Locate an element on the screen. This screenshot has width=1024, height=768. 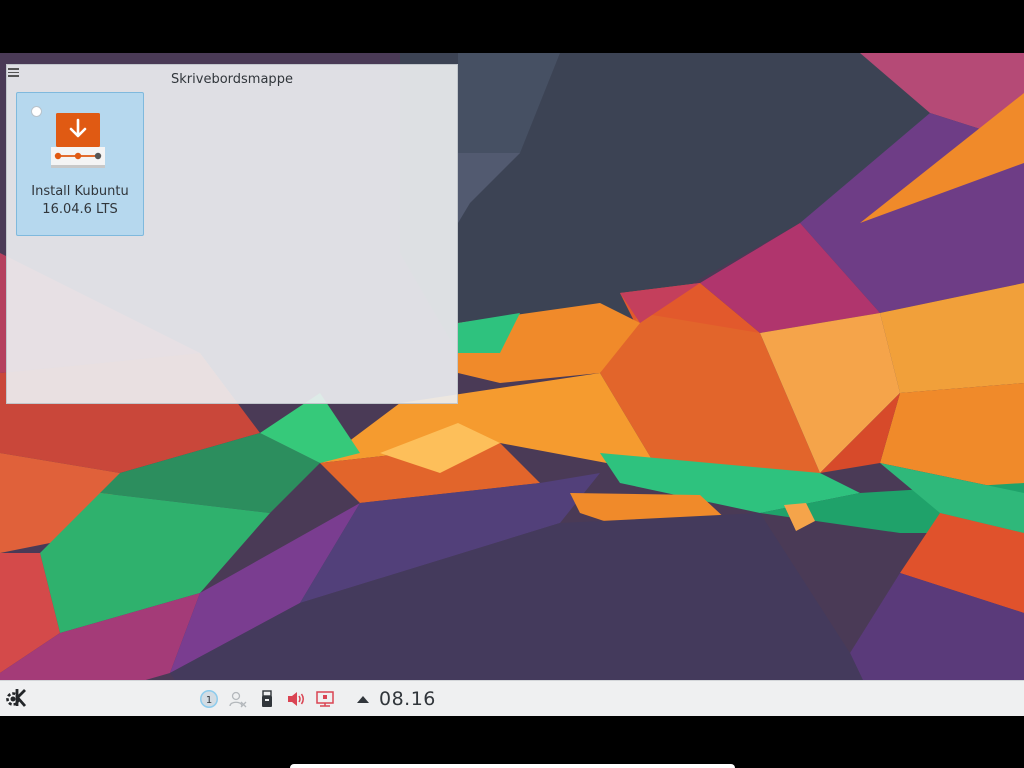
usb-device-icon is located at coordinates (267, 699).